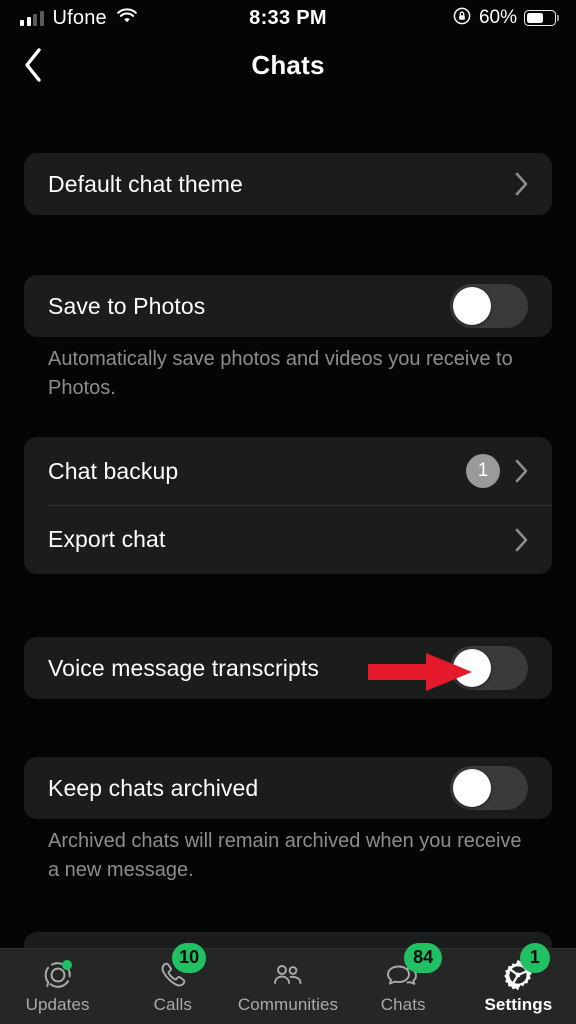 This screenshot has width=576, height=1024. What do you see at coordinates (183, 667) in the screenshot?
I see `voice-message-transcripts-label: Voice message transcripts` at bounding box center [183, 667].